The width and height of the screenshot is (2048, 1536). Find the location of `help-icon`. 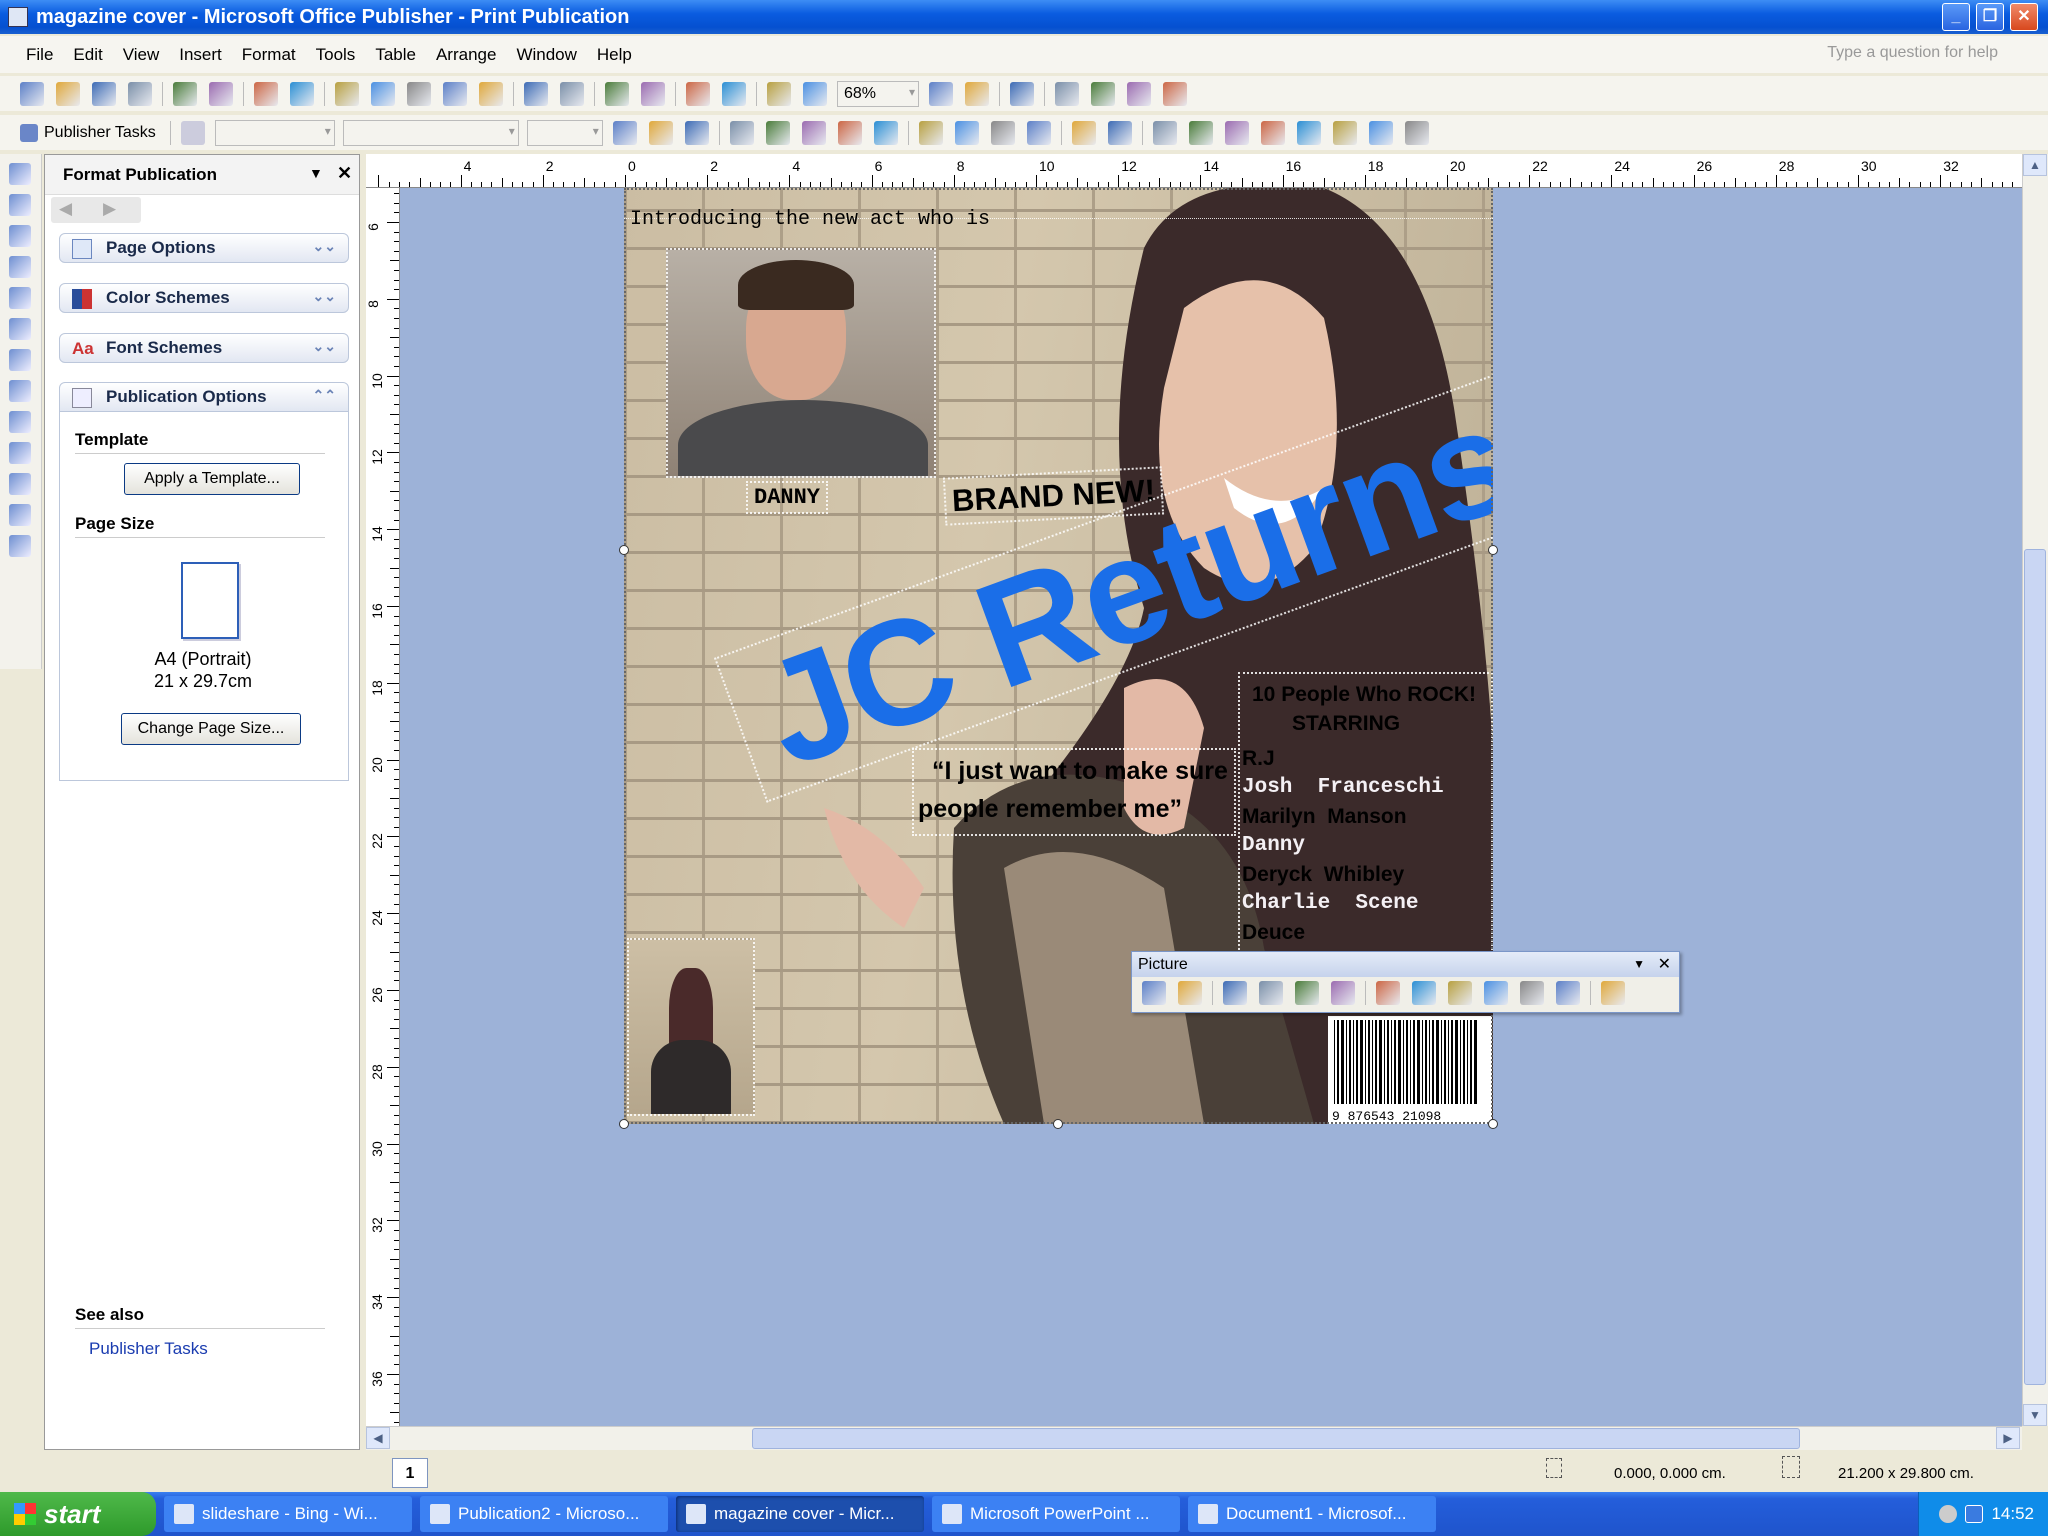

help-icon is located at coordinates (1022, 93).